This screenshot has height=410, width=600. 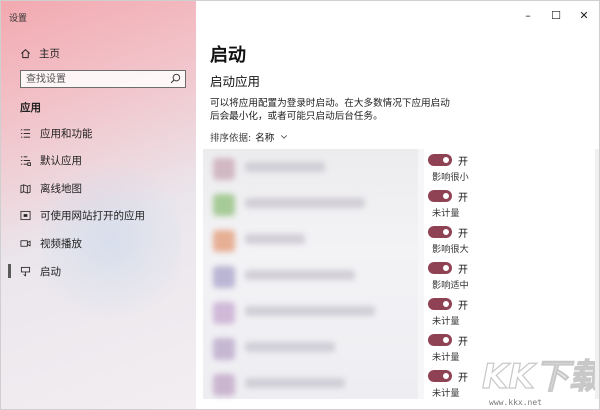 What do you see at coordinates (25, 243) in the screenshot?
I see `video-icon` at bounding box center [25, 243].